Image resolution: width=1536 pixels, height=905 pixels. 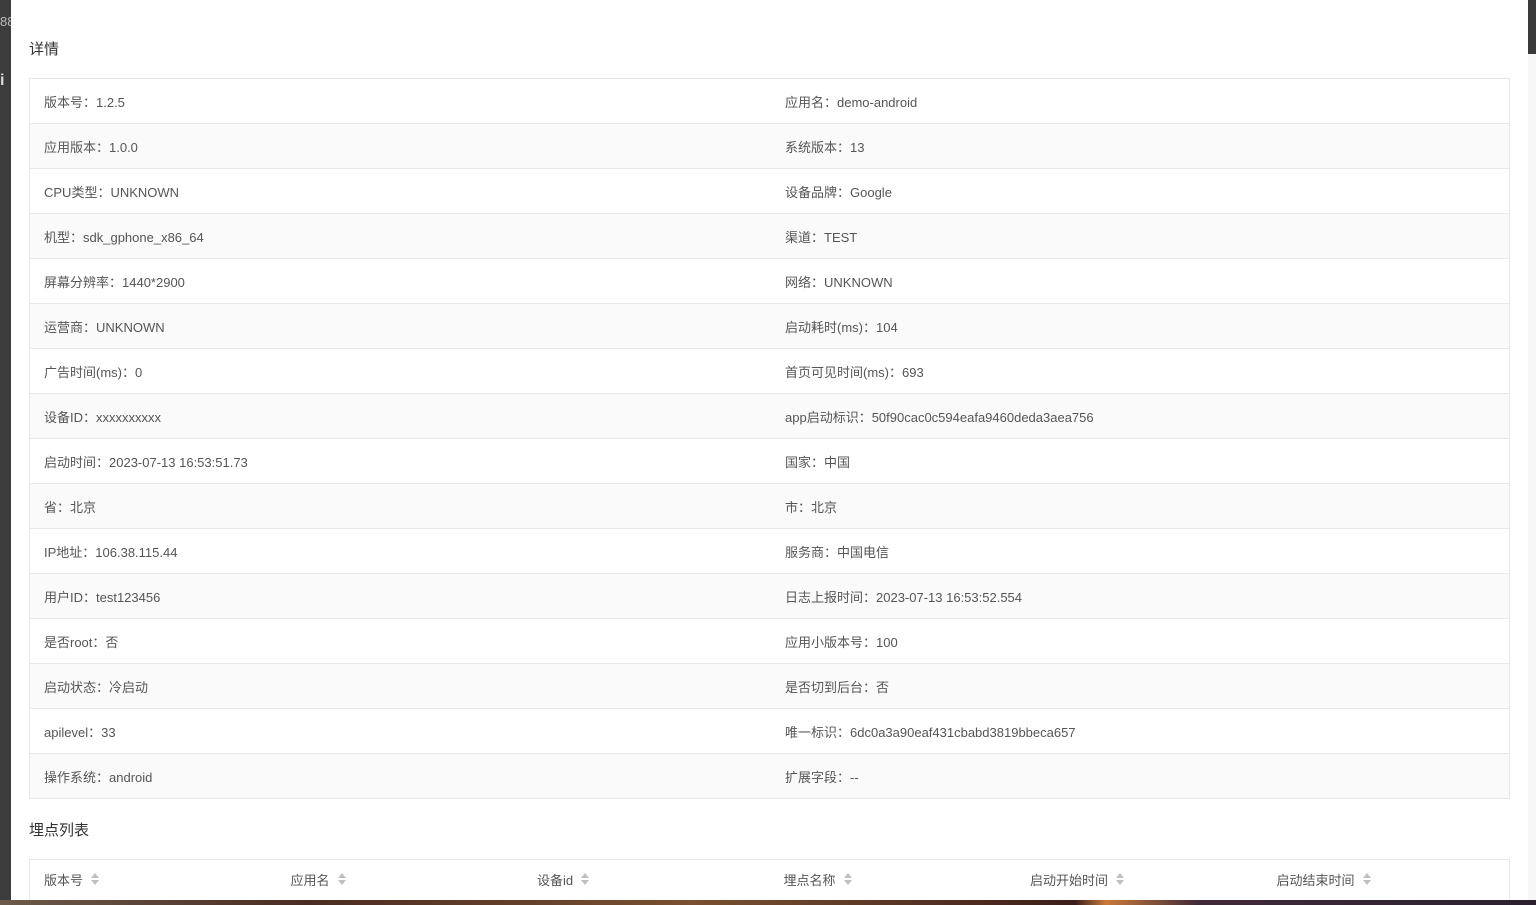 I want to click on detail-item-left: 应用版本：1.0.0, so click(x=91, y=147).